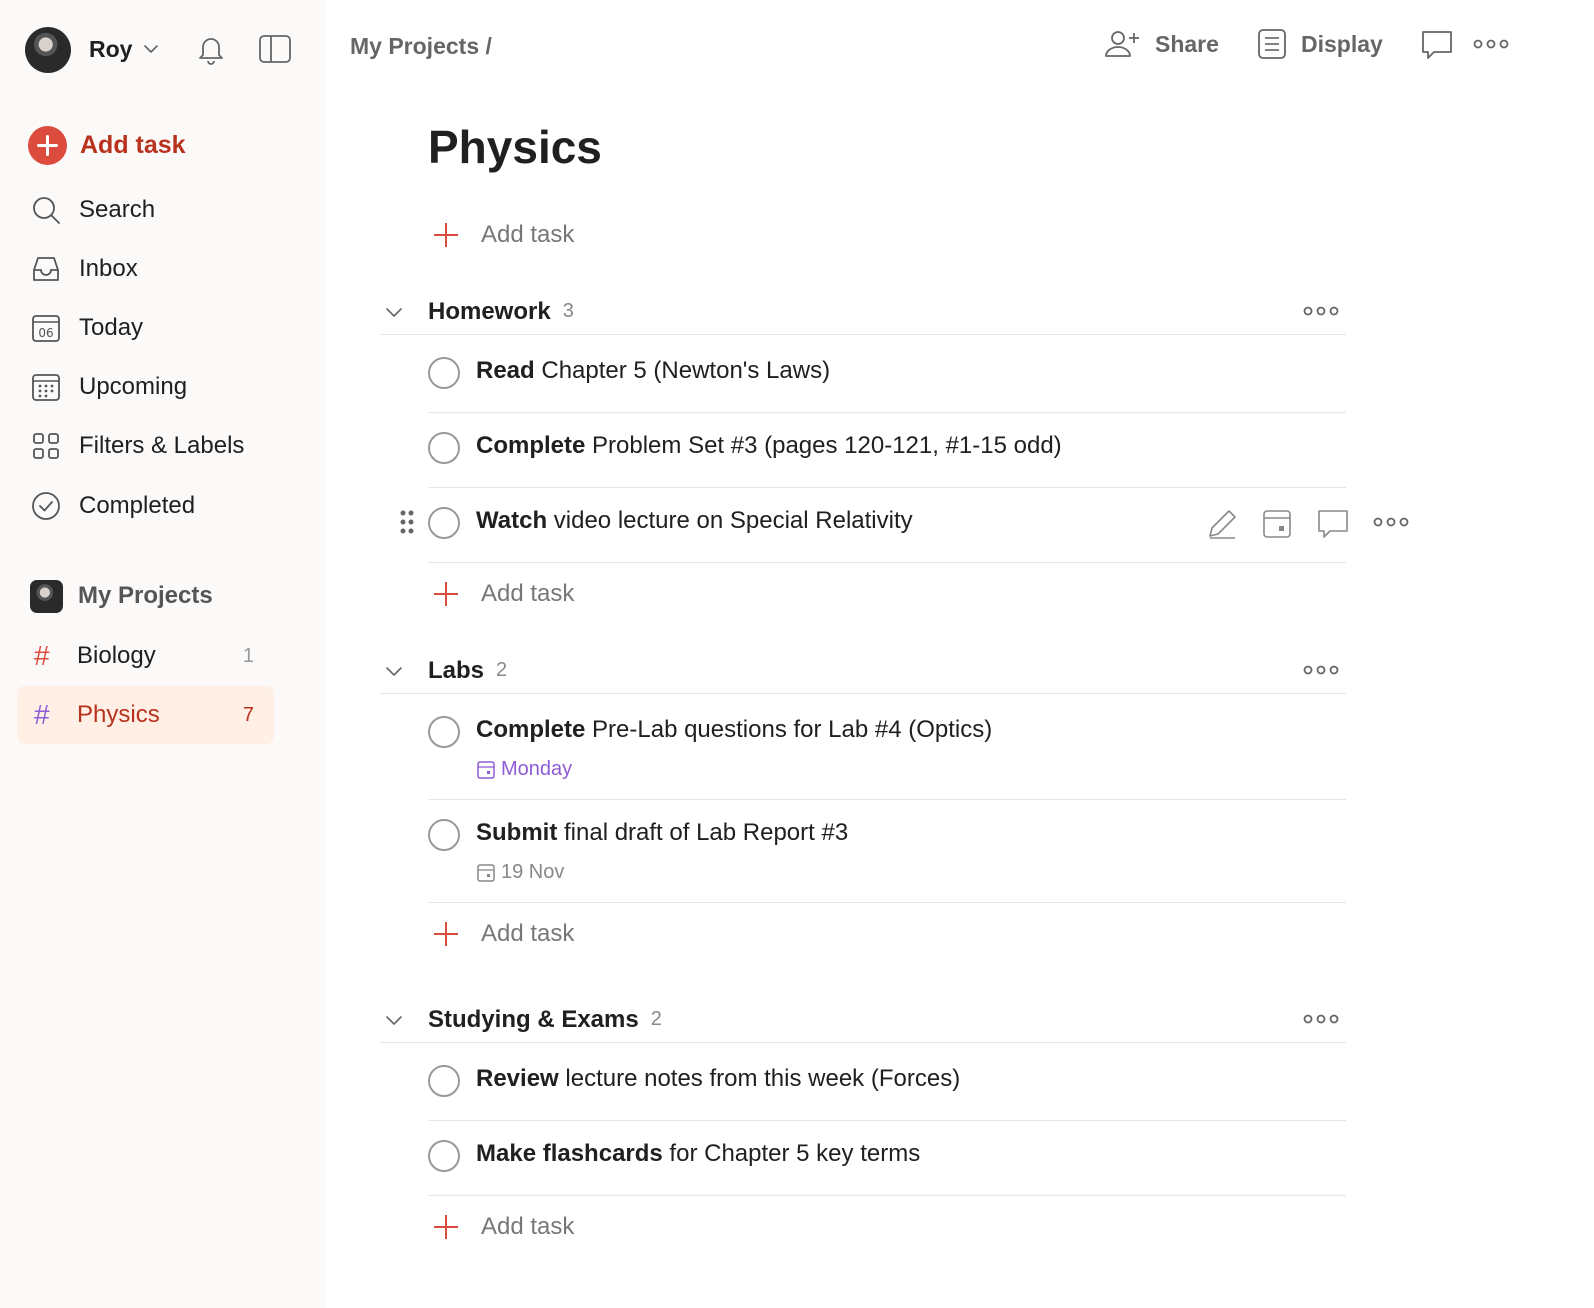  What do you see at coordinates (145, 656) in the screenshot?
I see `sidebar-project-biology: # Biology 1` at bounding box center [145, 656].